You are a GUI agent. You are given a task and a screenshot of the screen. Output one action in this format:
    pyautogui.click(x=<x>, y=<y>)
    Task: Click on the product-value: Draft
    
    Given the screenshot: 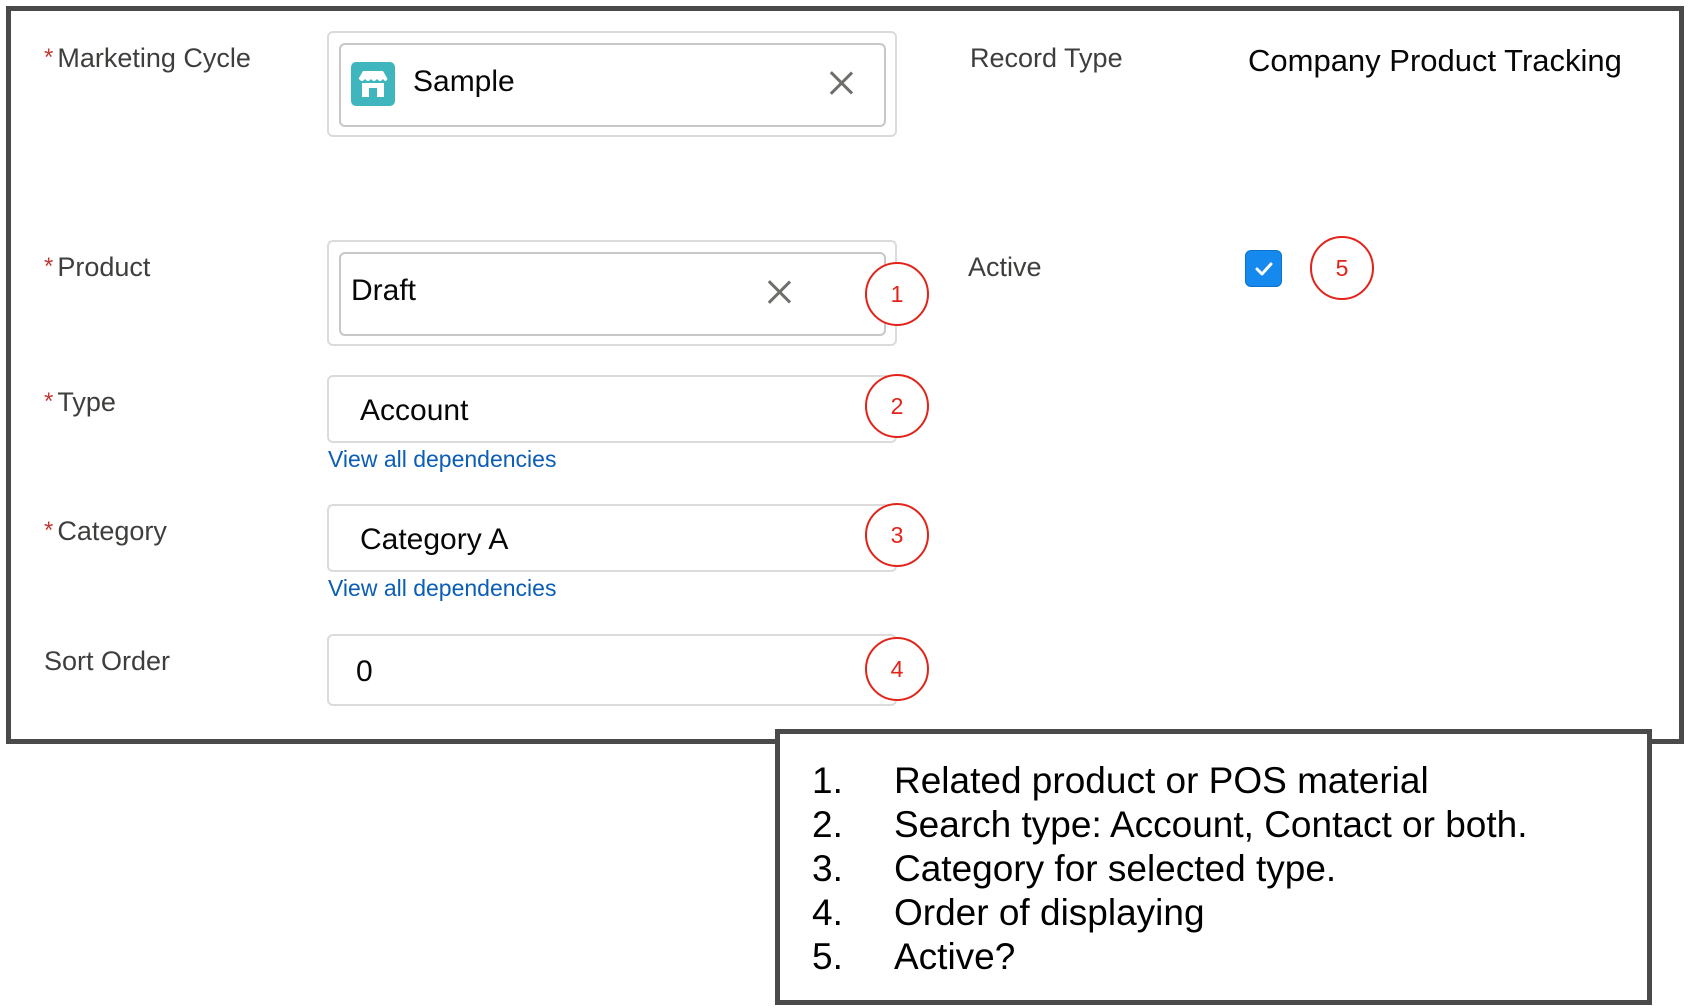 What is the action you would take?
    pyautogui.click(x=384, y=290)
    